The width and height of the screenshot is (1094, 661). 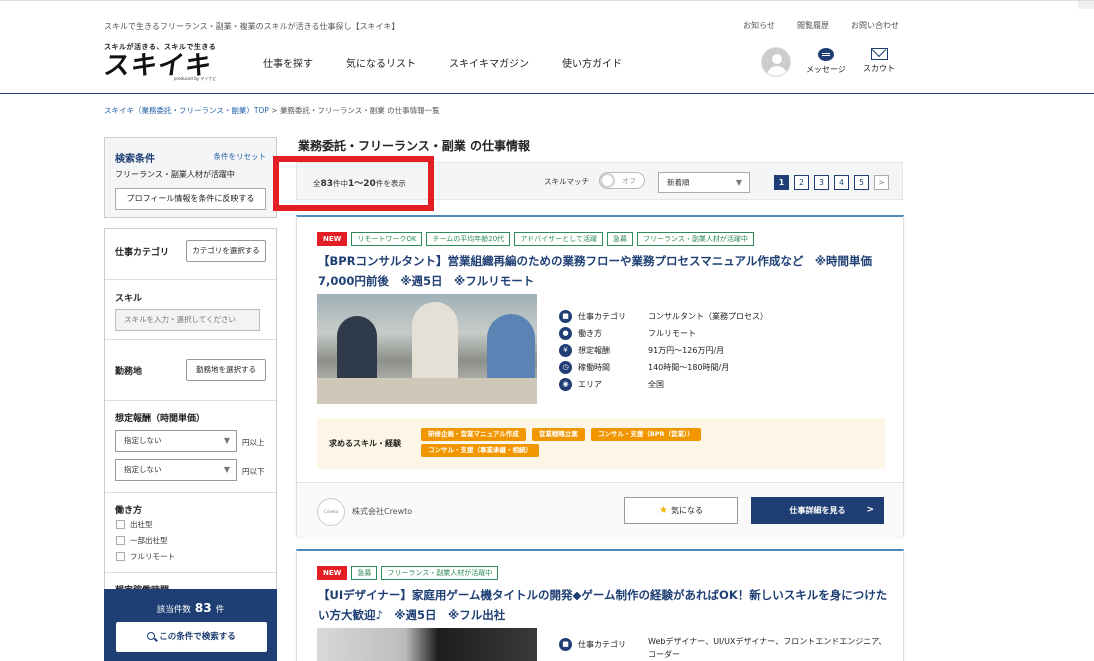 I want to click on location-filter: 勤務地 勤務地を選択する, so click(x=190, y=370).